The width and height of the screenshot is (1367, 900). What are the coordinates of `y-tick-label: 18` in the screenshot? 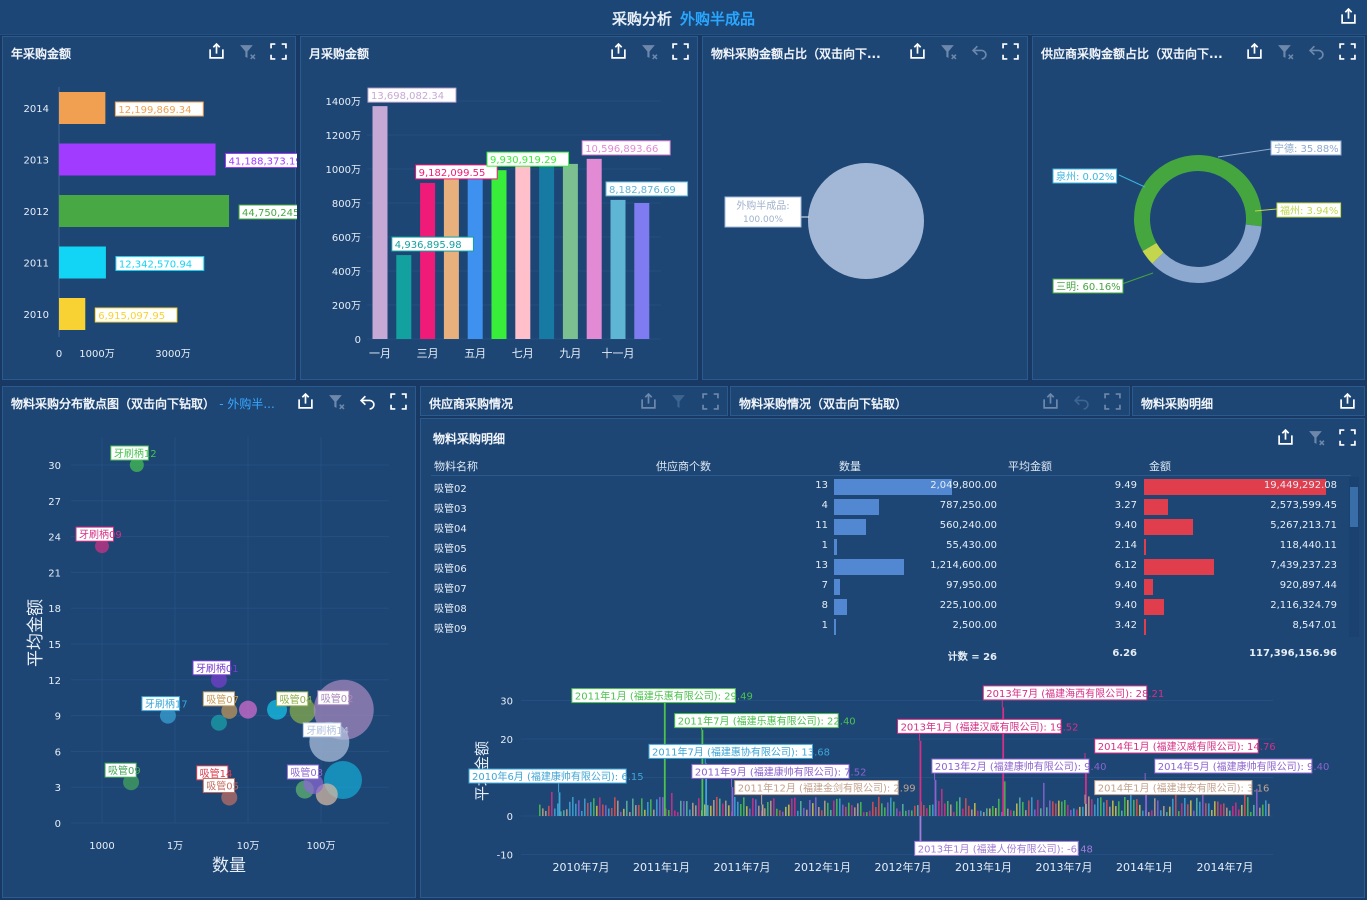 It's located at (54, 609).